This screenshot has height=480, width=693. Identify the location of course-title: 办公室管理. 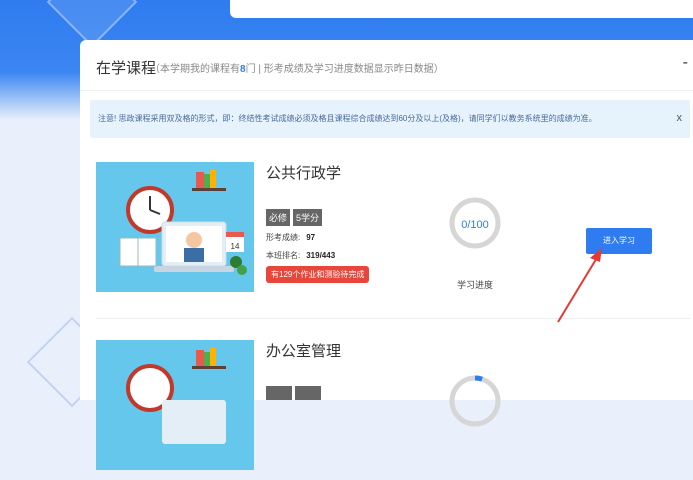
(303, 350).